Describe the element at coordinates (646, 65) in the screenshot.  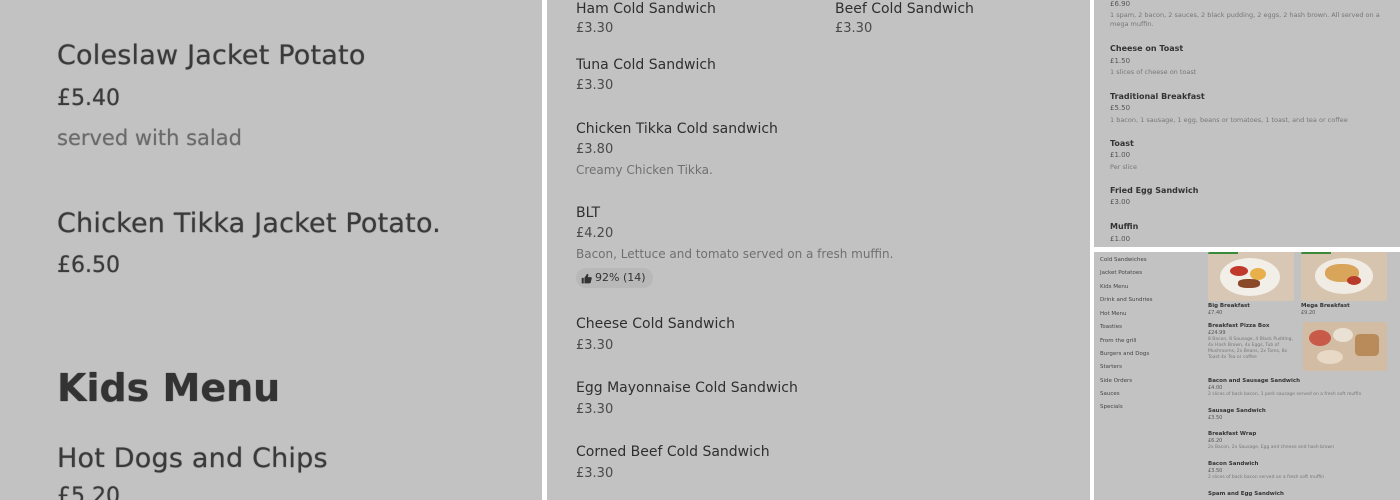
I see `menu-item-name: Tuna Cold Sandwich` at that location.